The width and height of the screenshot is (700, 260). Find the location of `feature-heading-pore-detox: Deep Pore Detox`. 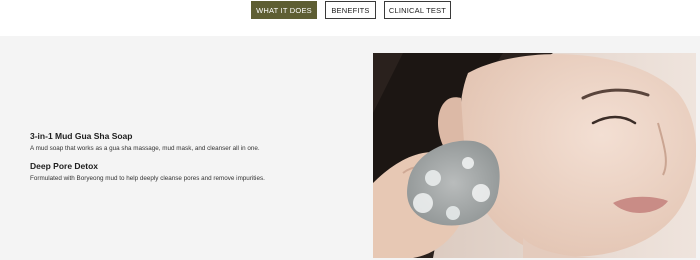

feature-heading-pore-detox: Deep Pore Detox is located at coordinates (64, 166).